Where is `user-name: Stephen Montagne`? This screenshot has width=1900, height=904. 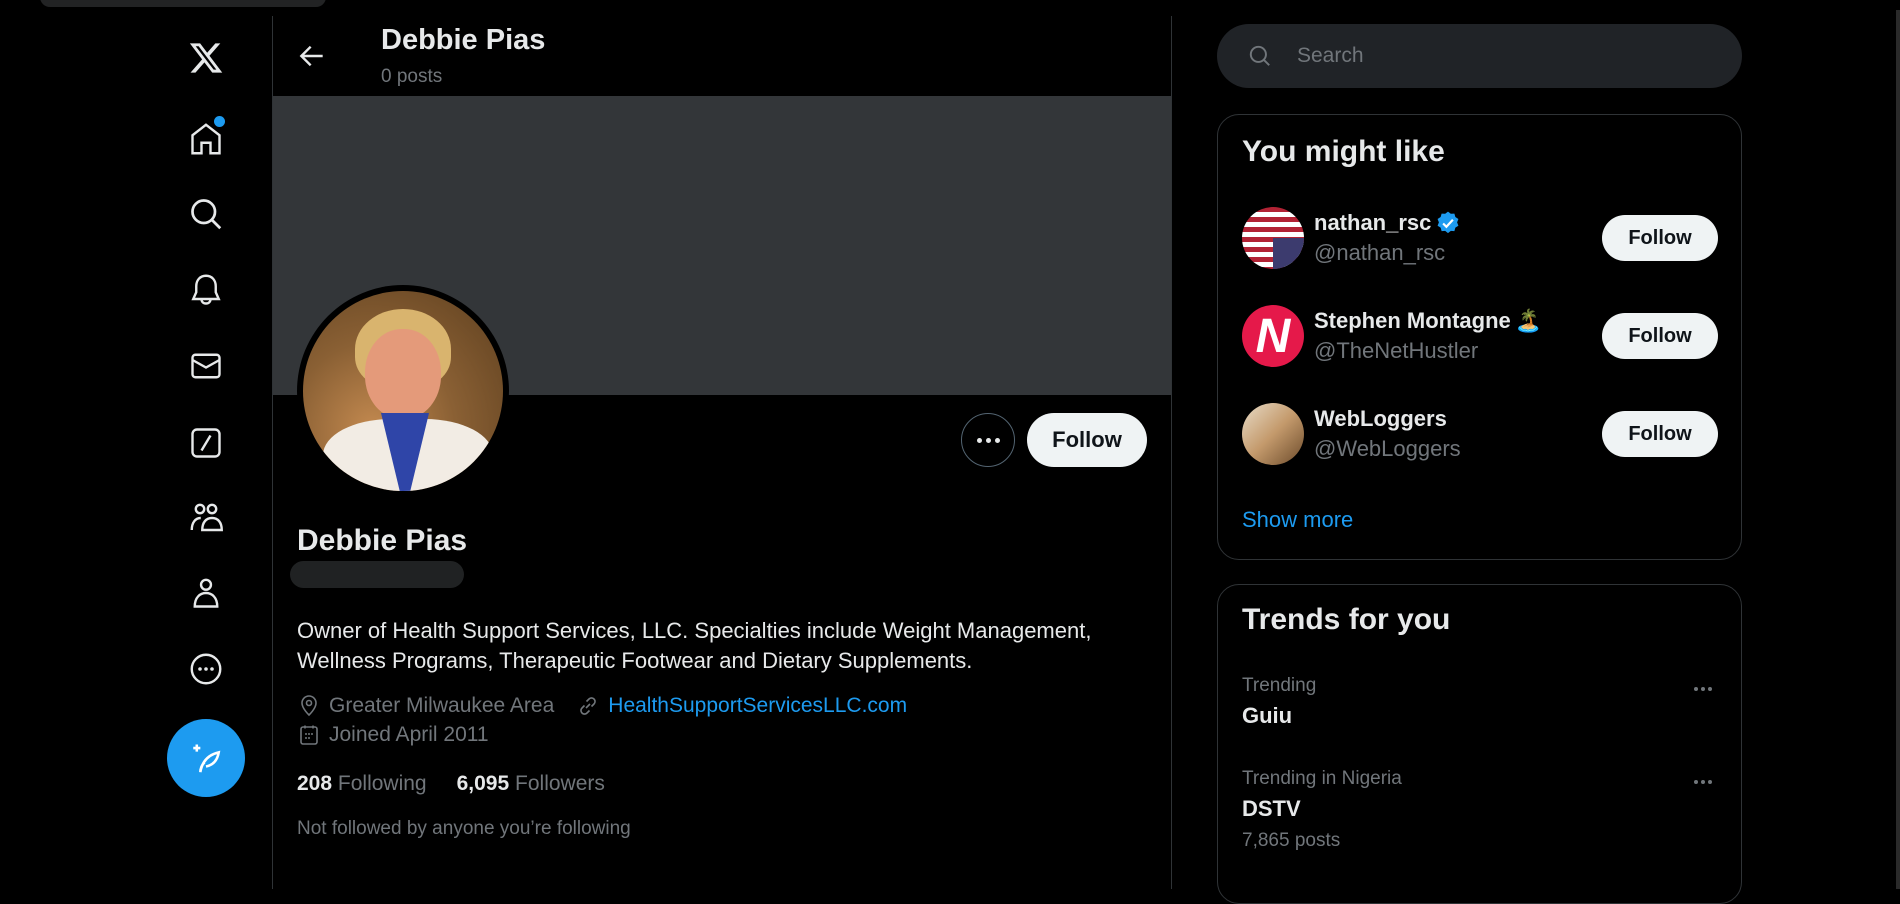 user-name: Stephen Montagne is located at coordinates (1412, 320).